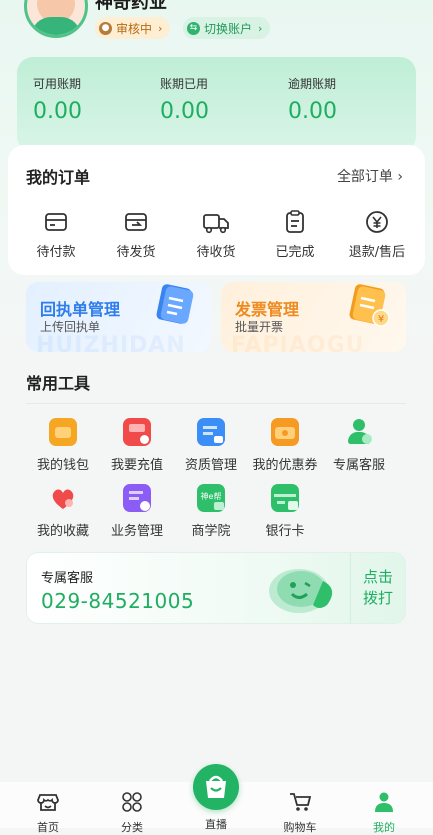 Image resolution: width=433 pixels, height=835 pixels. I want to click on live-button, so click(216, 787).